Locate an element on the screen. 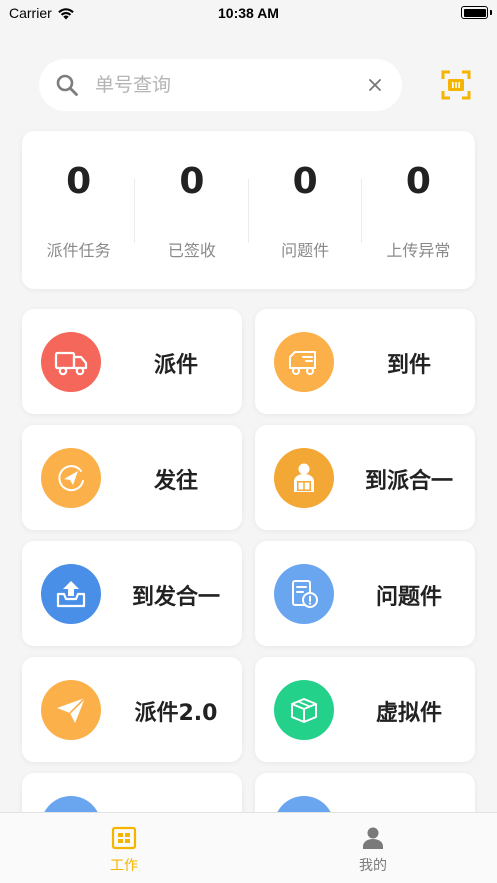 This screenshot has height=883, width=497. tab-bar: 工作 我的 is located at coordinates (248, 847).